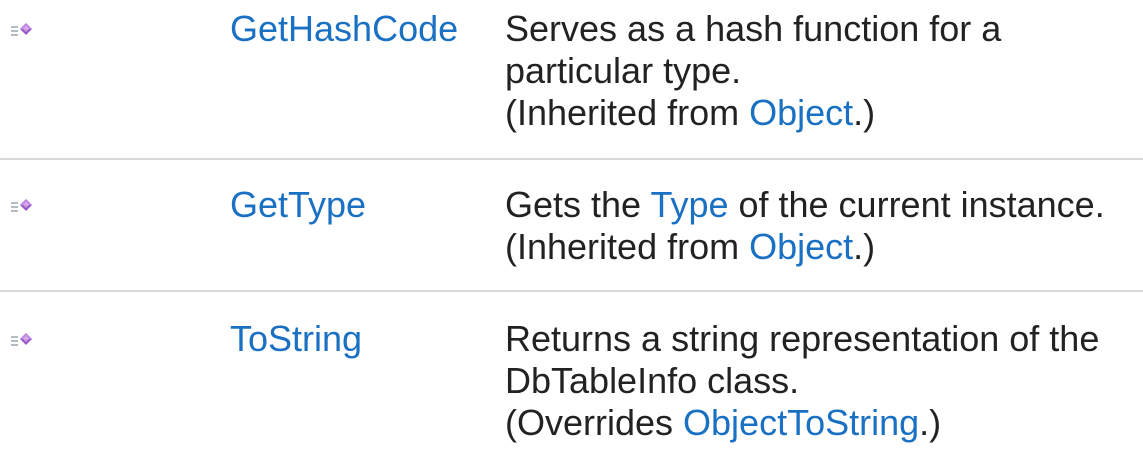 Image resolution: width=1143 pixels, height=456 pixels. Describe the element at coordinates (594, 422) in the screenshot. I see `overrides-prefix: (Overrides` at that location.